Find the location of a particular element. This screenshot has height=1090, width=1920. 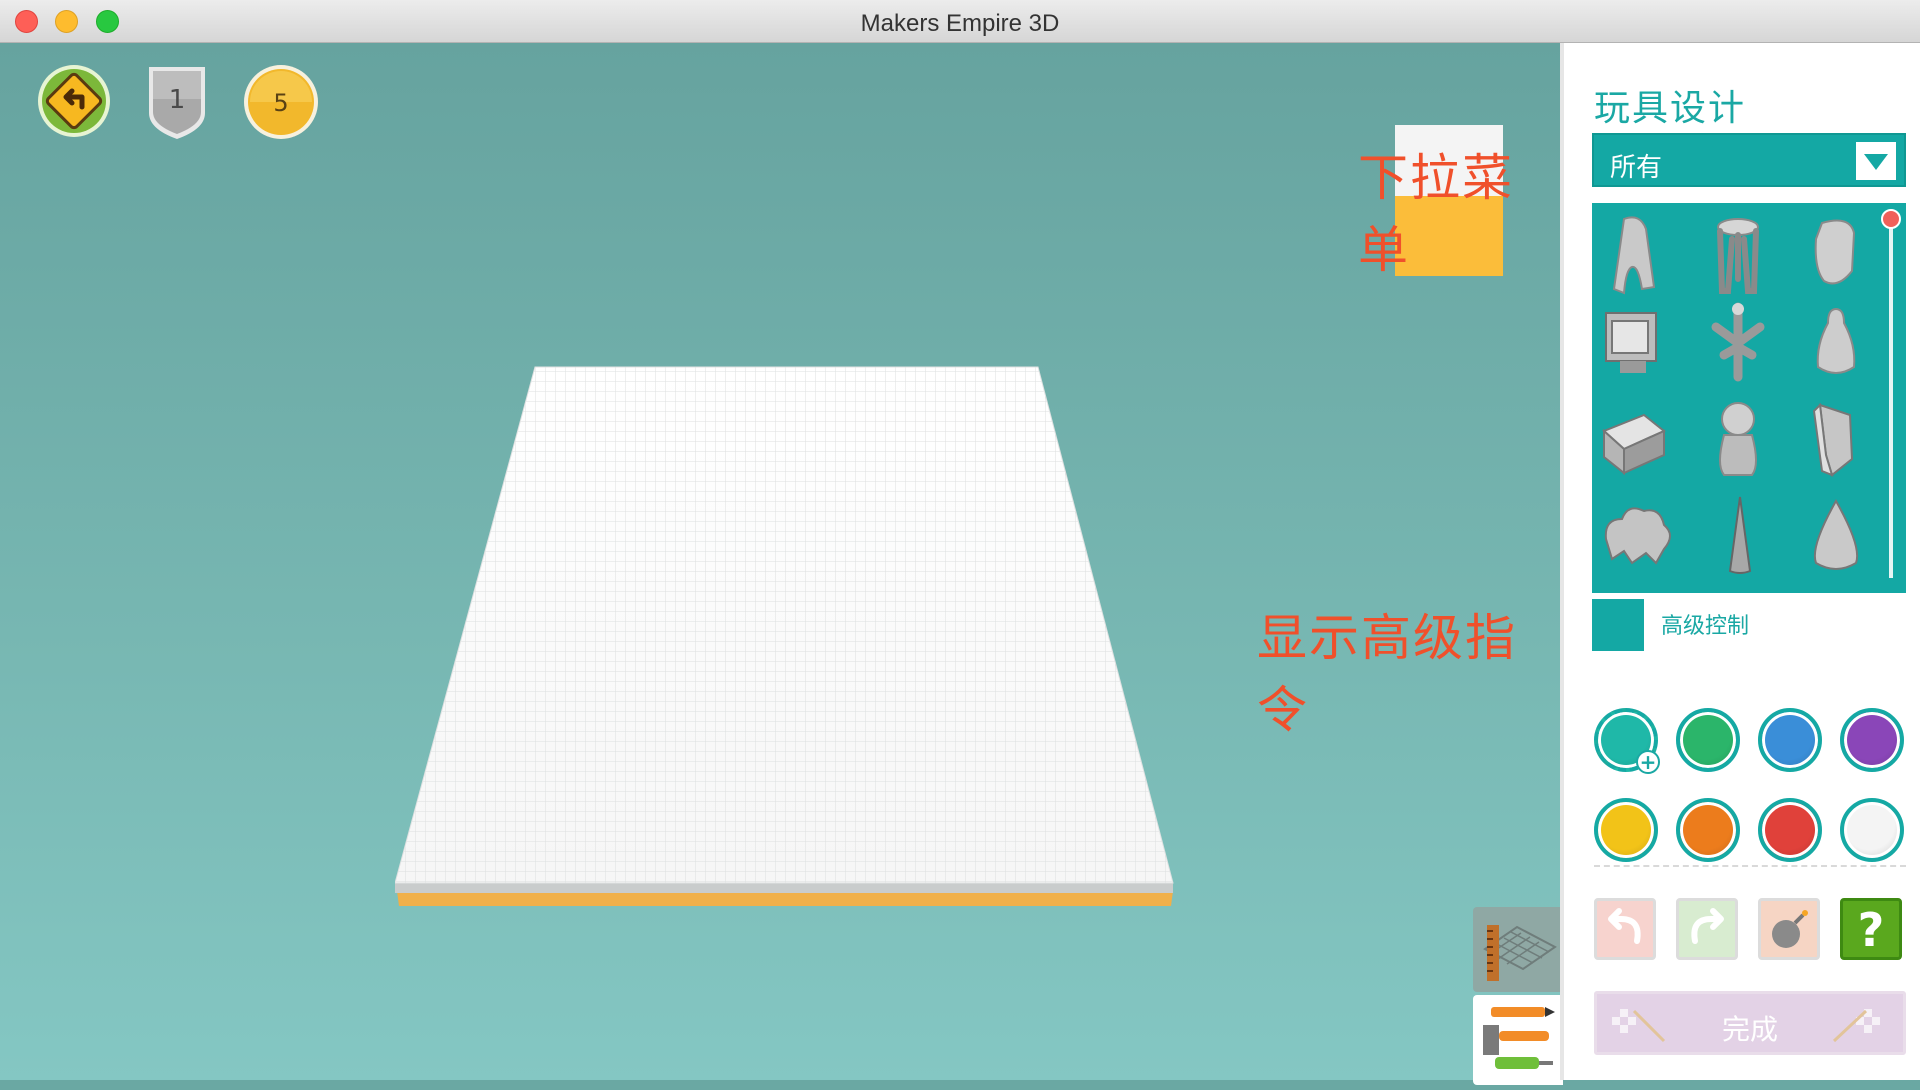

redo-button is located at coordinates (1707, 929).